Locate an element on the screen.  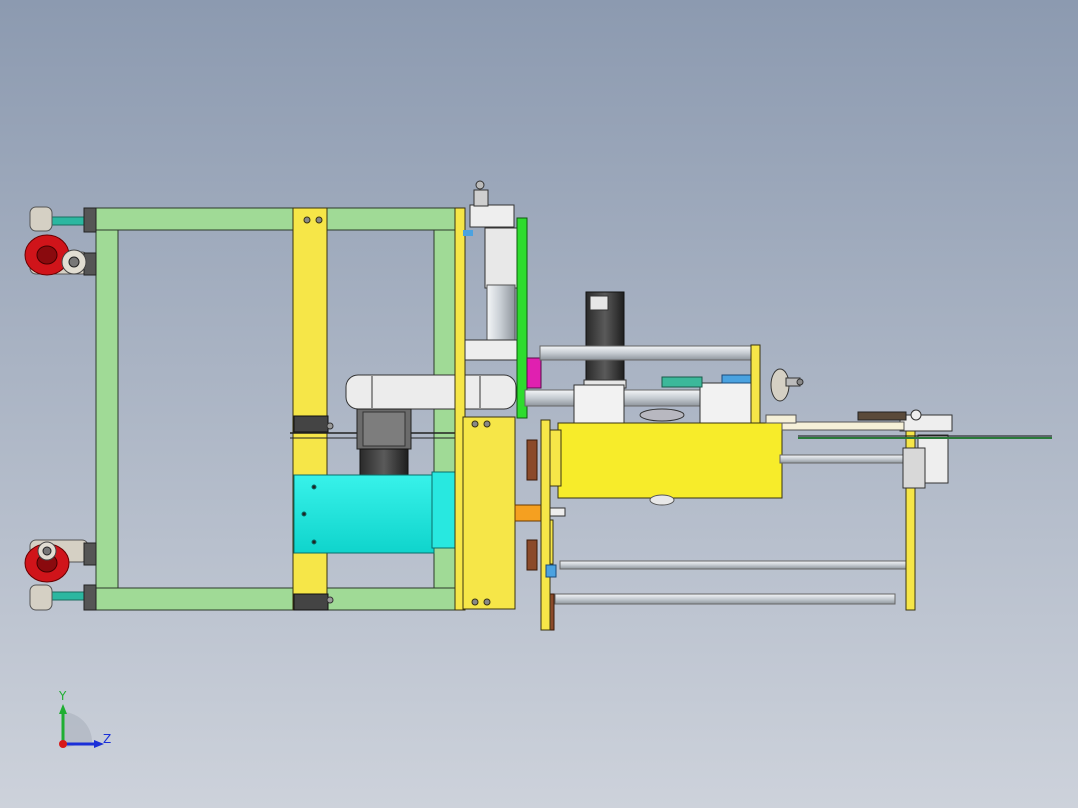
servo-motor is located at coordinates (605, 340).